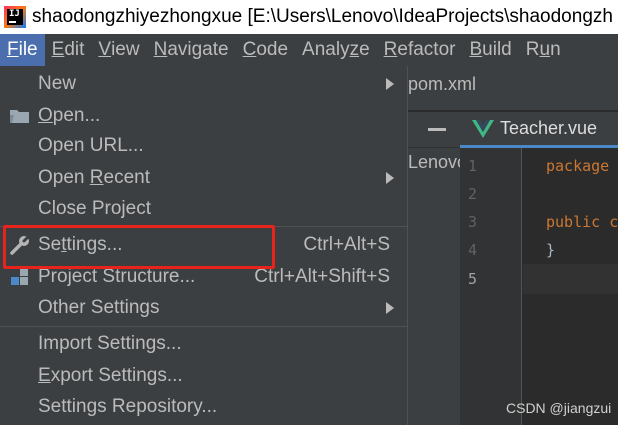  I want to click on collapse-icon, so click(437, 129).